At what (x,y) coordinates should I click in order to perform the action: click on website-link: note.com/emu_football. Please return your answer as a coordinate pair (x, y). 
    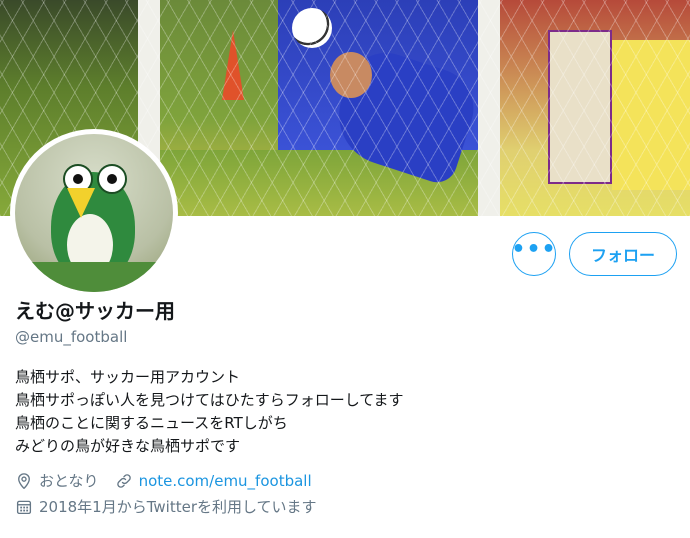
    Looking at the image, I should click on (225, 481).